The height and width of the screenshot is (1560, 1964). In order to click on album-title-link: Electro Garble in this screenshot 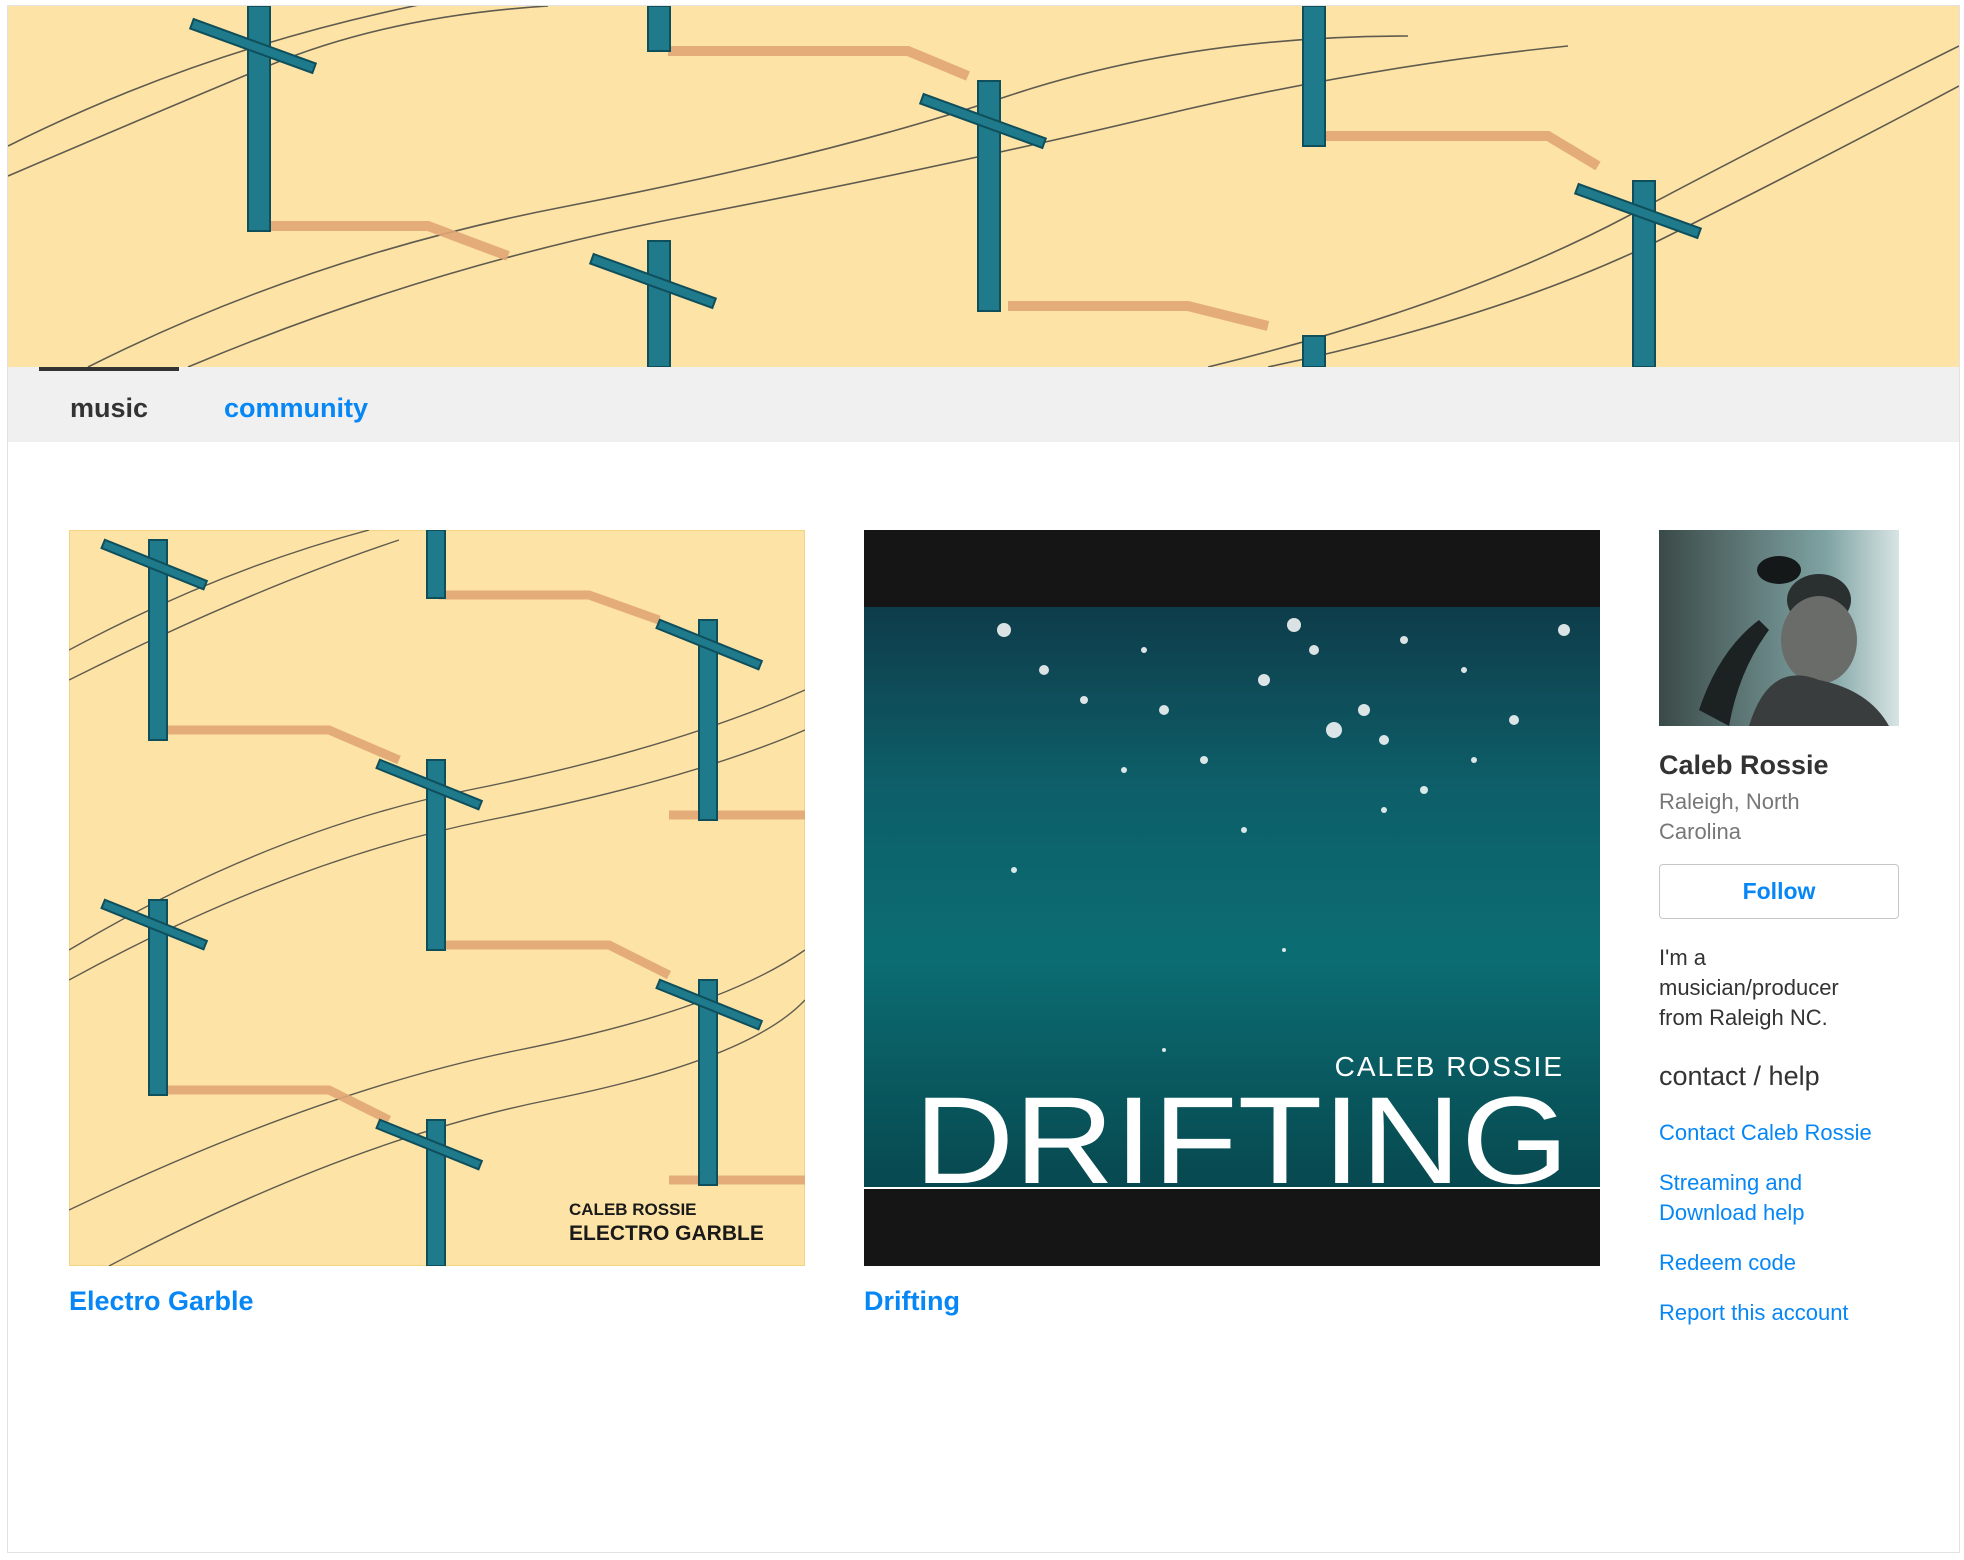, I will do `click(161, 1301)`.